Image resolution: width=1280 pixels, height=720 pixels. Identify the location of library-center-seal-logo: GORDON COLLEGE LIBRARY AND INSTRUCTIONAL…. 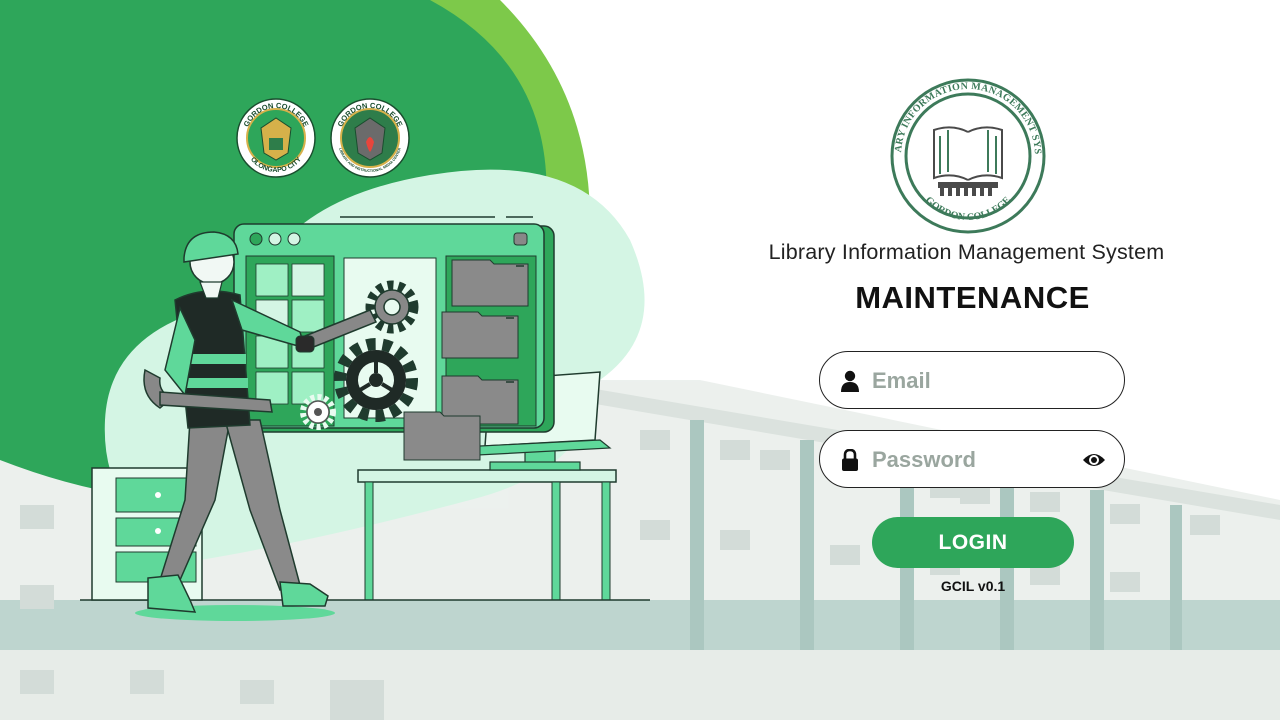
(370, 138).